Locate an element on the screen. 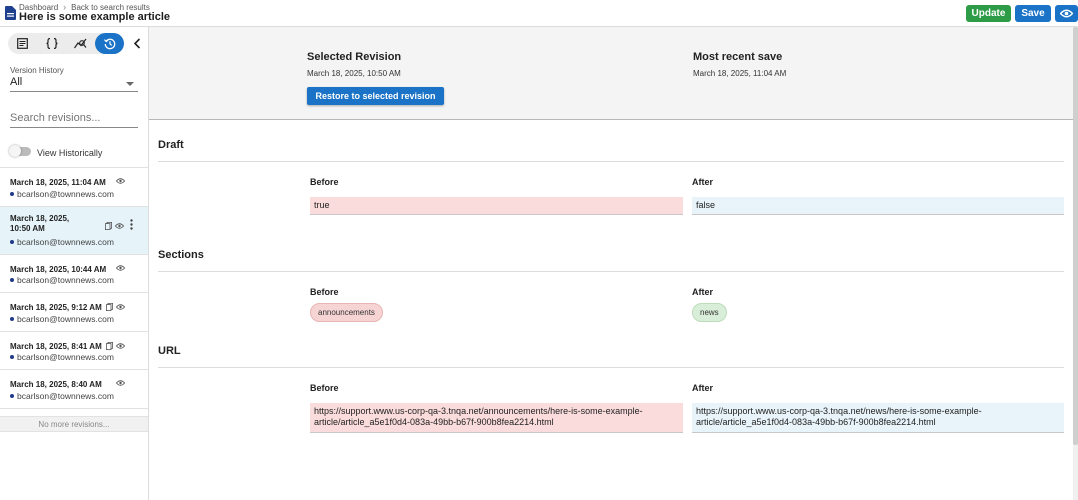 Image resolution: width=1078 pixels, height=500 pixels. draft-section-title: Draft is located at coordinates (171, 145).